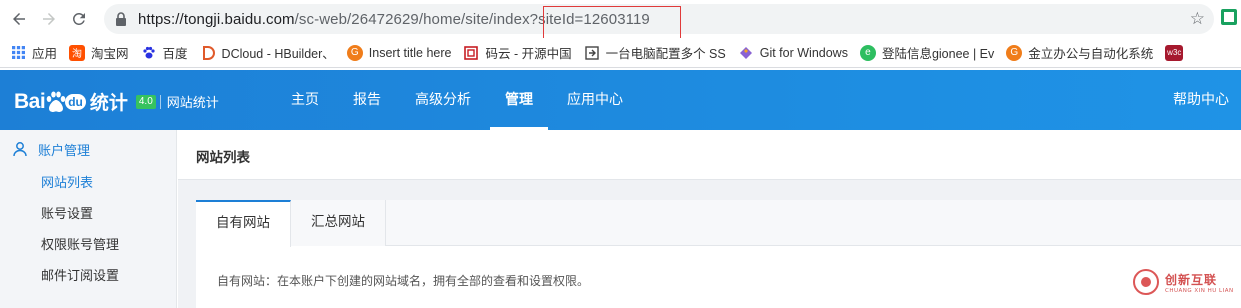 Image resolution: width=1241 pixels, height=308 pixels. Describe the element at coordinates (592, 53) in the screenshot. I see `page-icon` at that location.